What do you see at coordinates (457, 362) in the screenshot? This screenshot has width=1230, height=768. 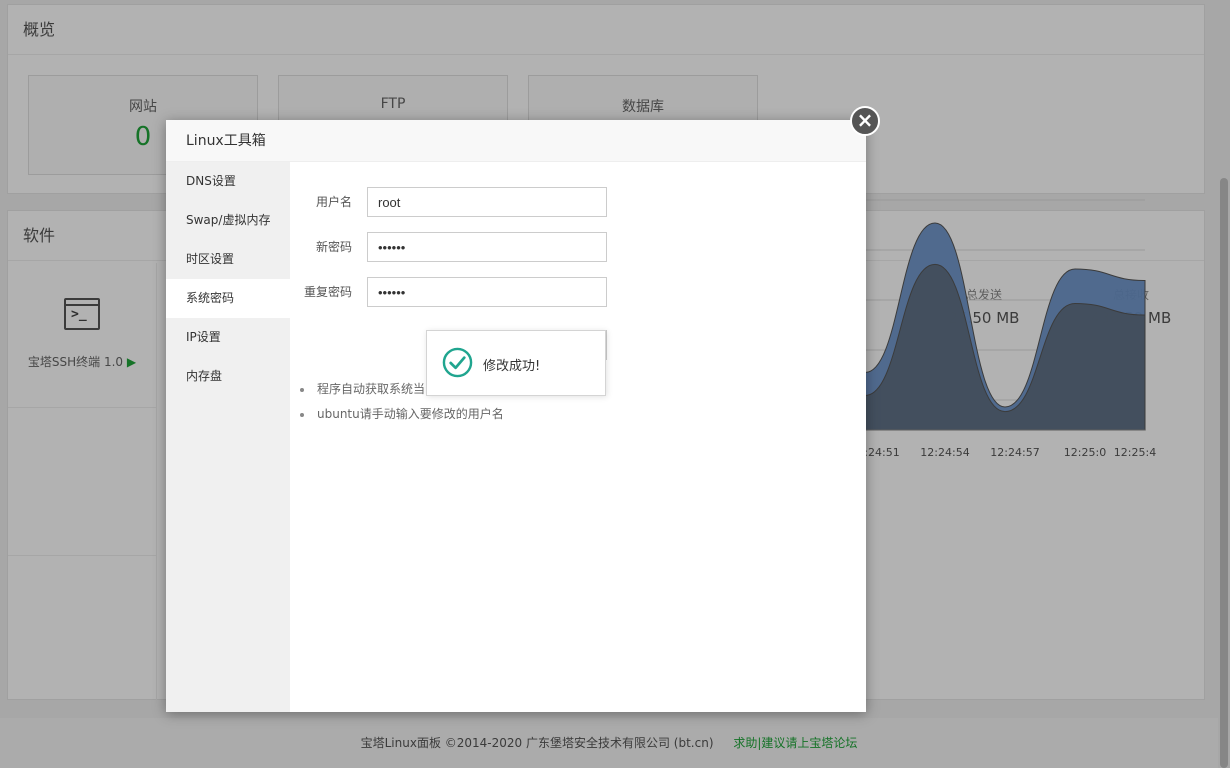 I see `check-circle-icon` at bounding box center [457, 362].